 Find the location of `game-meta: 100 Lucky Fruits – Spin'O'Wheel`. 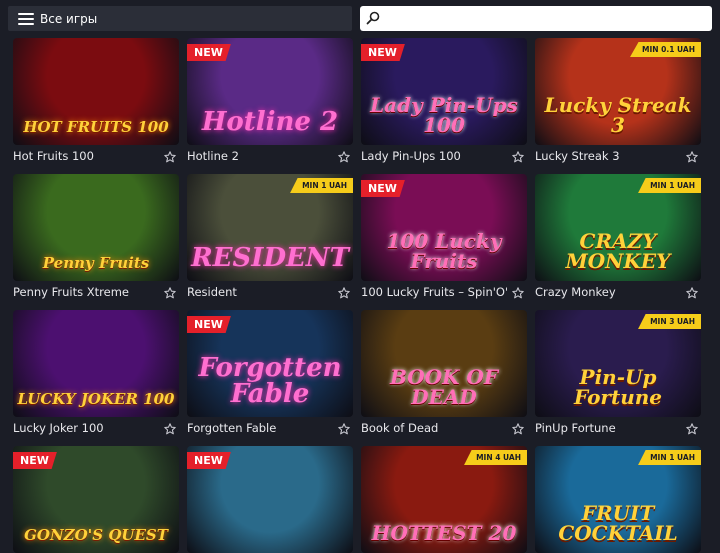

game-meta: 100 Lucky Fruits – Spin'O'Wheel is located at coordinates (444, 292).